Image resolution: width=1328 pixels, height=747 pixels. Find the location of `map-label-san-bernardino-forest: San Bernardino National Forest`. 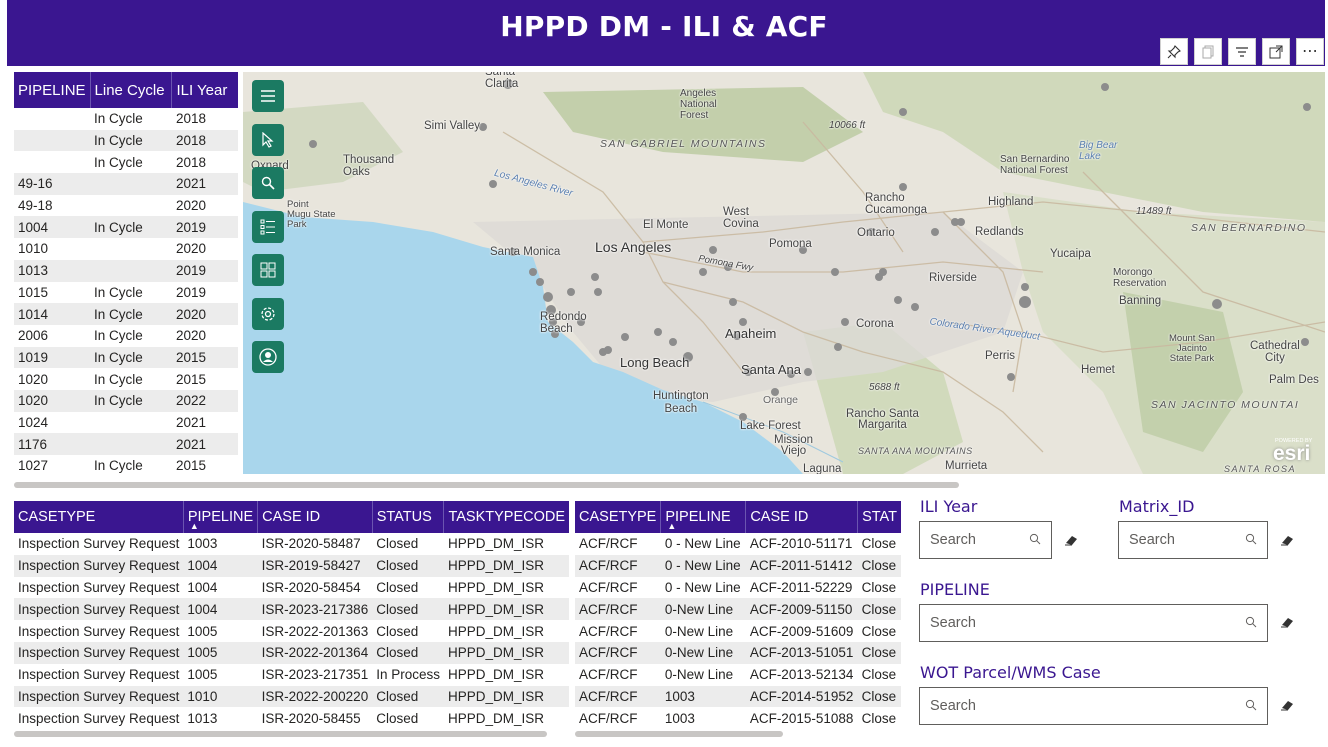

map-label-san-bernardino-forest: San Bernardino National Forest is located at coordinates (1035, 165).